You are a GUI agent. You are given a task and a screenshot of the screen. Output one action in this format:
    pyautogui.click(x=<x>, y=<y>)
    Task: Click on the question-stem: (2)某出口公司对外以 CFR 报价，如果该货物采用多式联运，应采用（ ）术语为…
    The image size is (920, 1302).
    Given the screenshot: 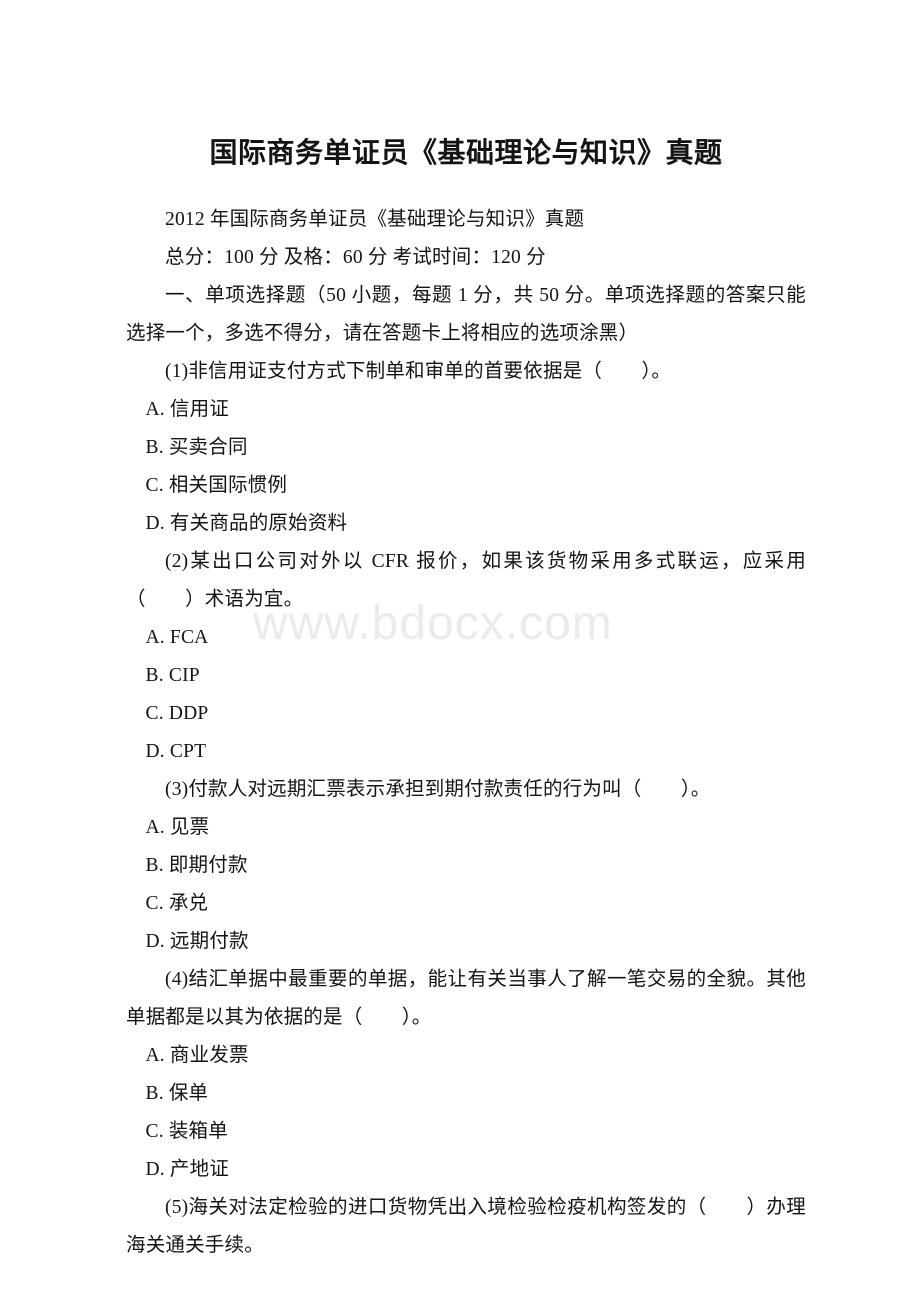 What is the action you would take?
    pyautogui.click(x=466, y=580)
    